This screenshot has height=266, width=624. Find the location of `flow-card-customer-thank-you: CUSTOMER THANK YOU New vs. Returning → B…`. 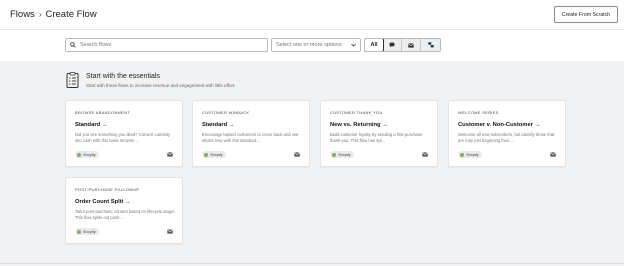

flow-card-customer-thank-you: CUSTOMER THANK YOU New vs. Returning → B… is located at coordinates (379, 133).